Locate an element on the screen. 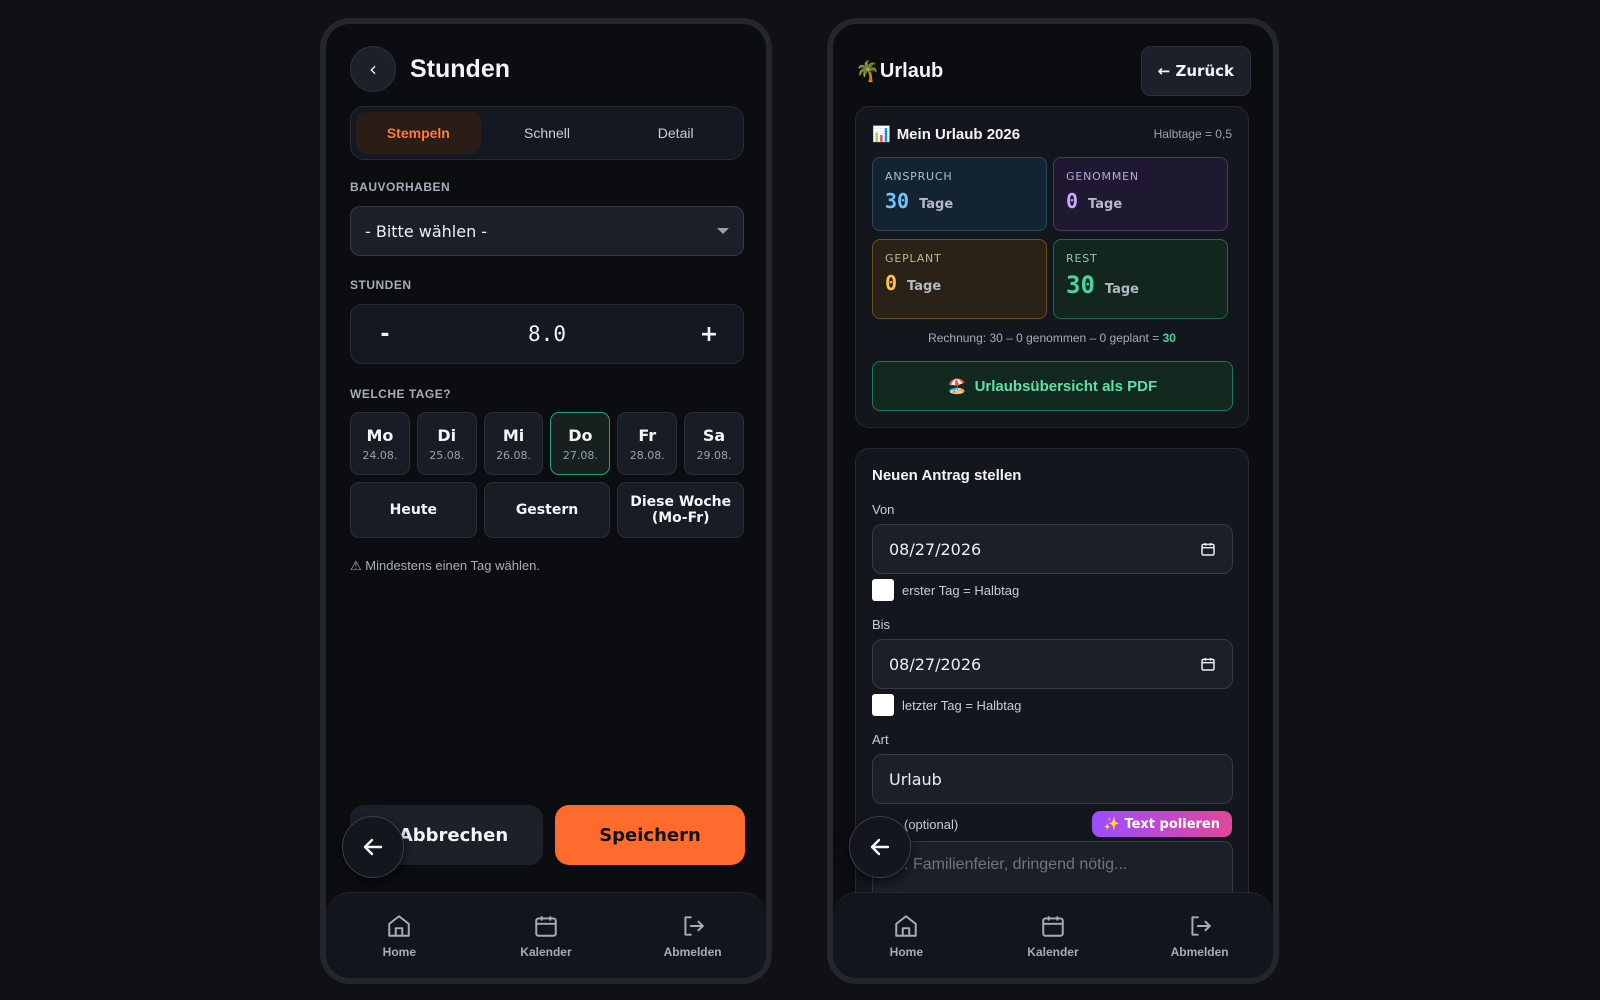 Image resolution: width=1600 pixels, height=1000 pixels. chart-icon: 📊 is located at coordinates (881, 134).